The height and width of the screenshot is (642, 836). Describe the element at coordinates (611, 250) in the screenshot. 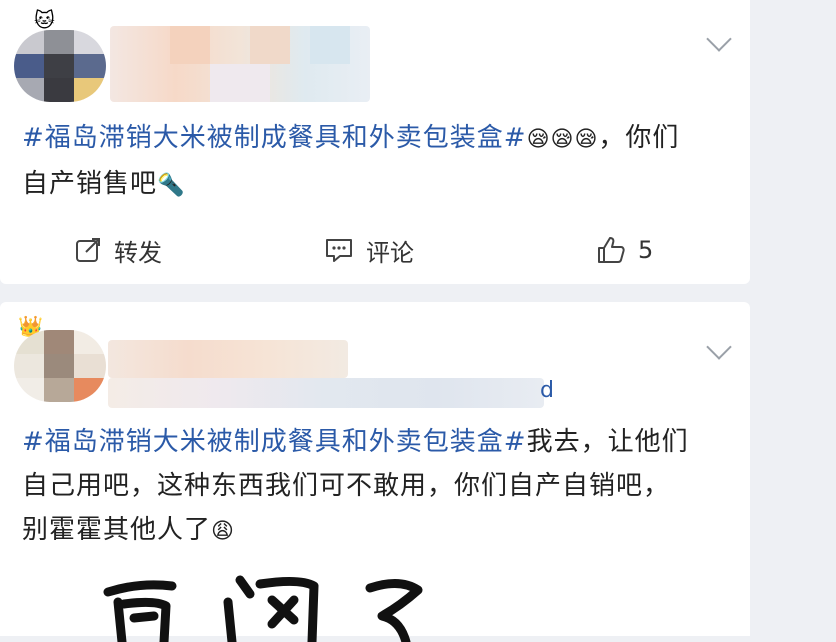

I see `like-icon` at that location.